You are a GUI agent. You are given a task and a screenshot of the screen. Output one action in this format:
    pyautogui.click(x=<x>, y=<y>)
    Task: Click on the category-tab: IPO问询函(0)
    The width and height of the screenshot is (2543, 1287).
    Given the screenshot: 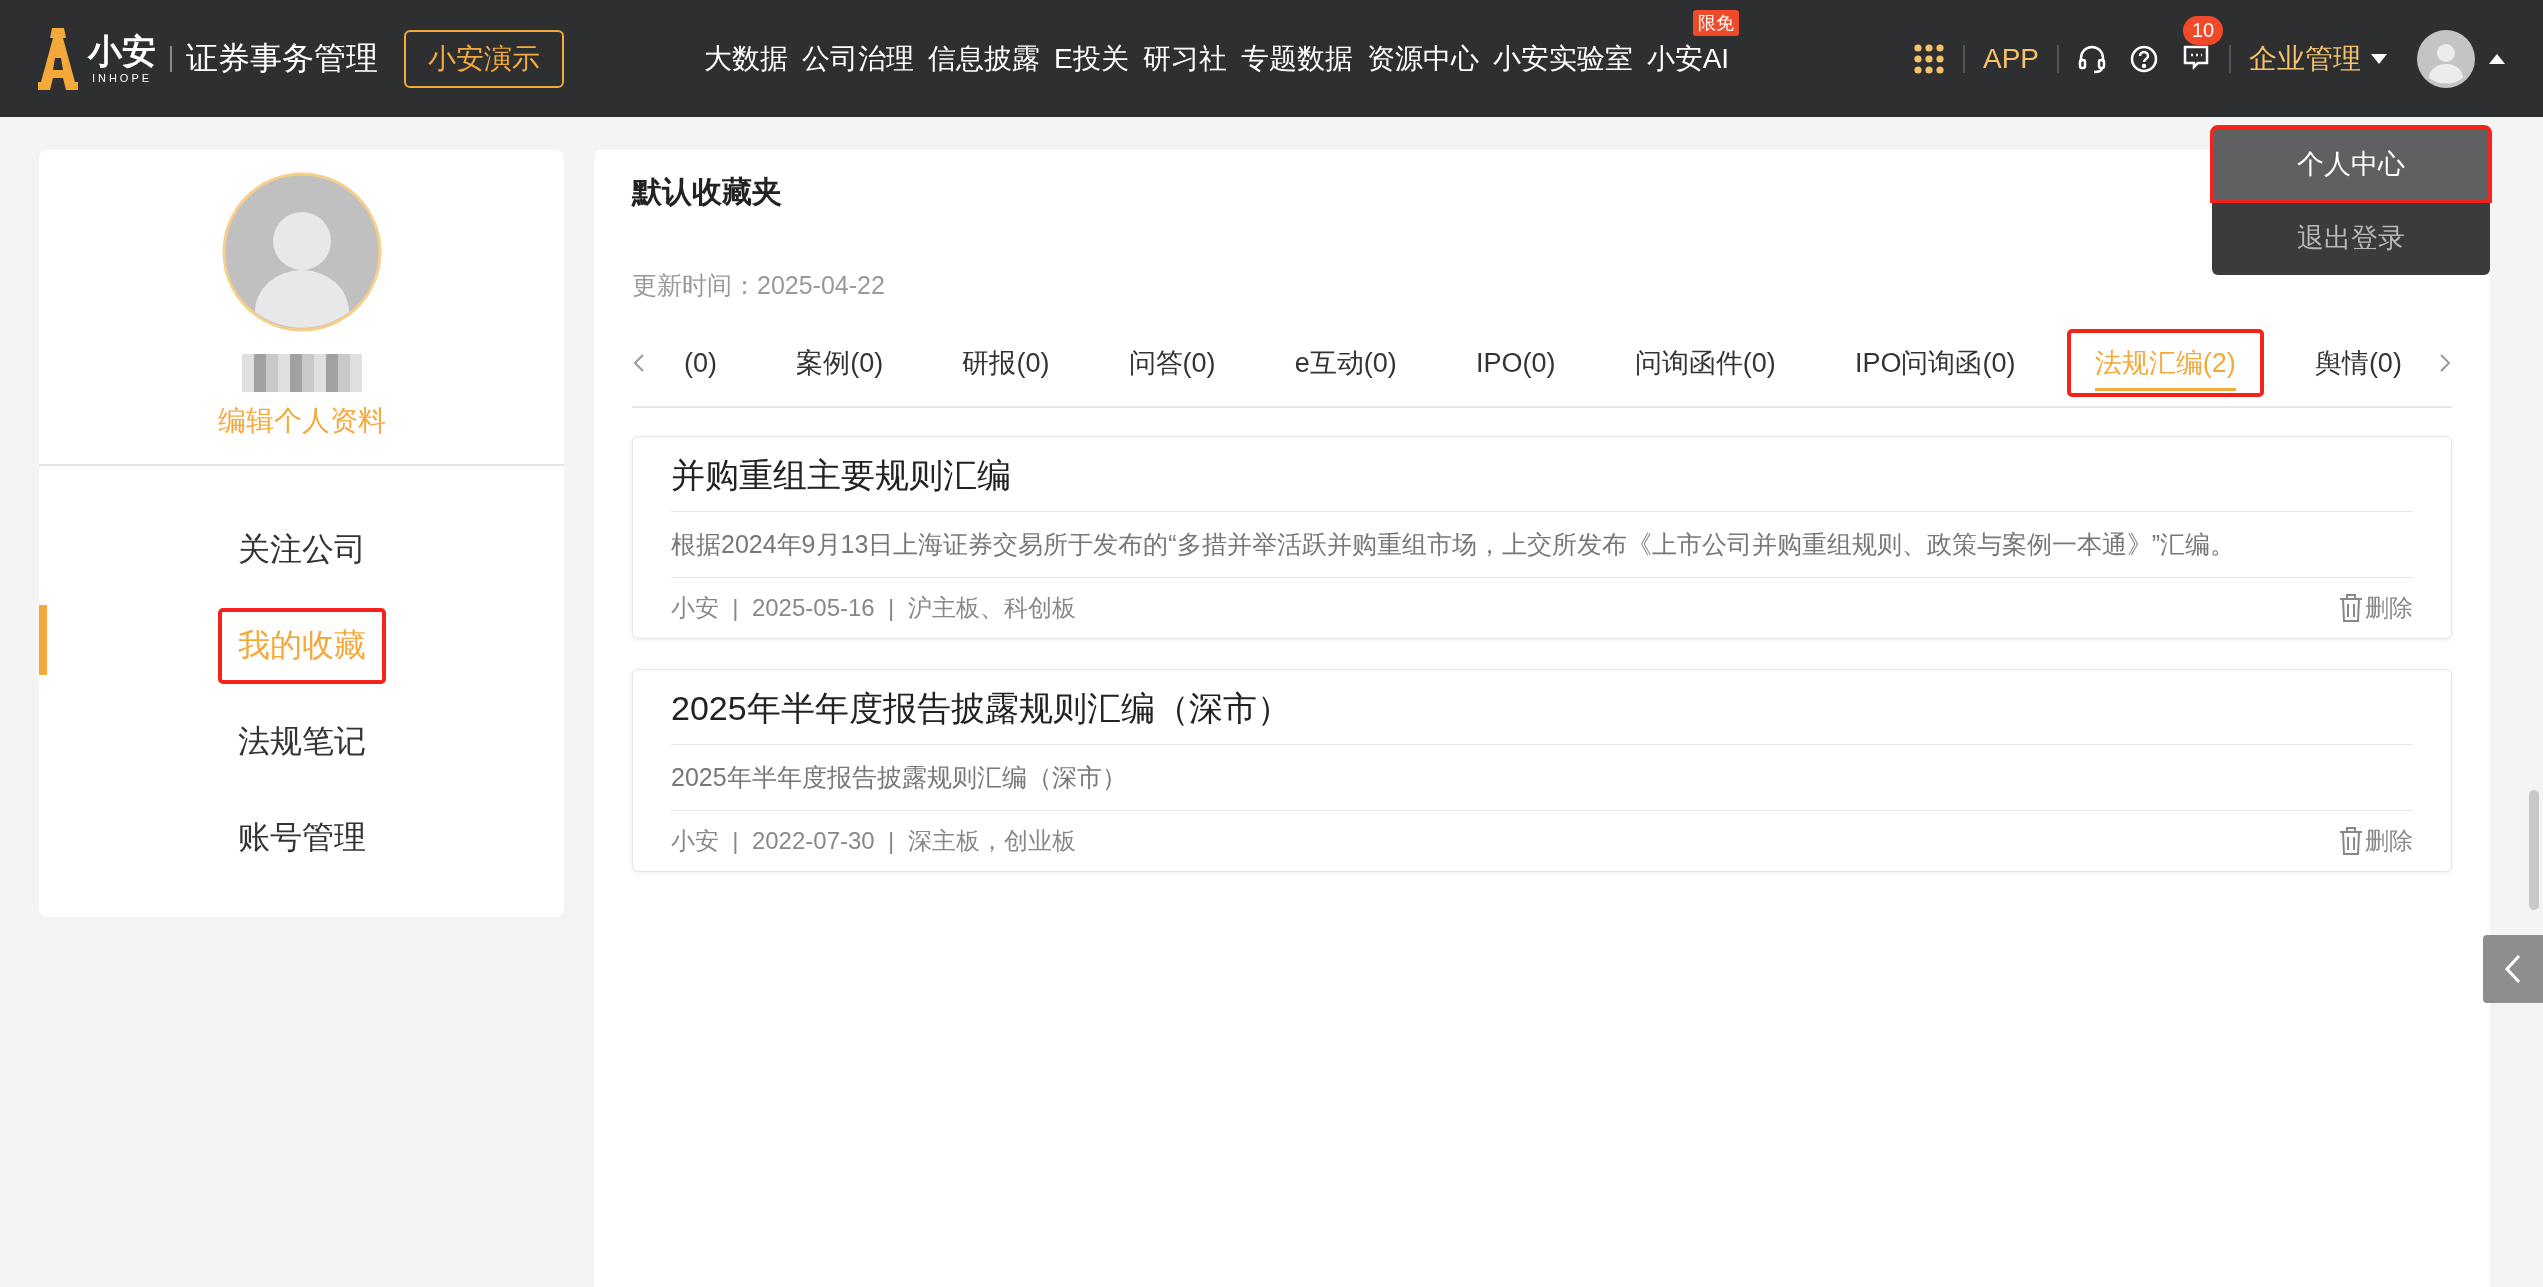 What is the action you would take?
    pyautogui.click(x=1935, y=363)
    